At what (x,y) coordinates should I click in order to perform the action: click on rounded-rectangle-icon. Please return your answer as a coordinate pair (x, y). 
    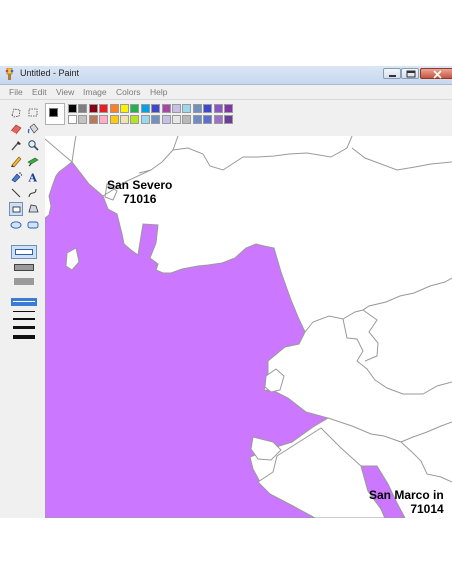
    Looking at the image, I should click on (33, 225).